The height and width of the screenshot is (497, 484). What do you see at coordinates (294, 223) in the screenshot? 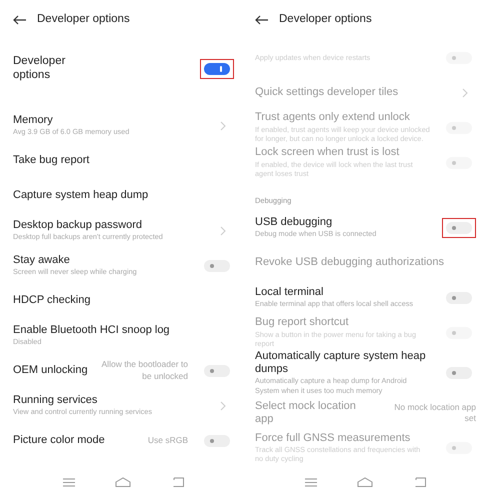
I see `setting-title: USB debugging` at bounding box center [294, 223].